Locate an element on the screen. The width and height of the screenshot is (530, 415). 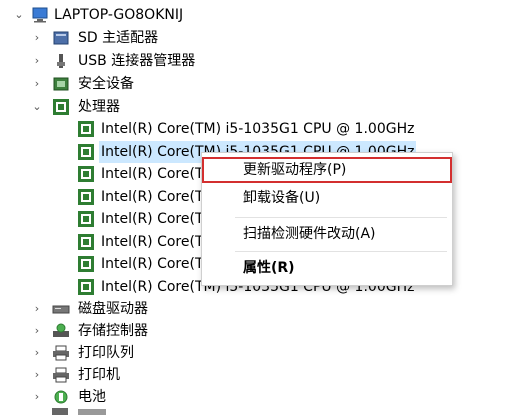
category-label: 安全设备 is located at coordinates (106, 84).